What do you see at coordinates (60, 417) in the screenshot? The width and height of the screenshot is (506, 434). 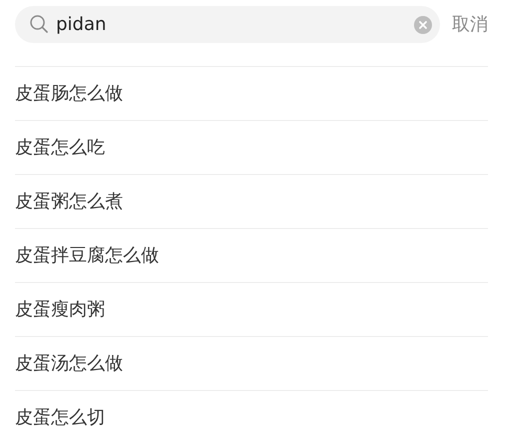 I see `suggestion-item: 皮蛋怎么切` at bounding box center [60, 417].